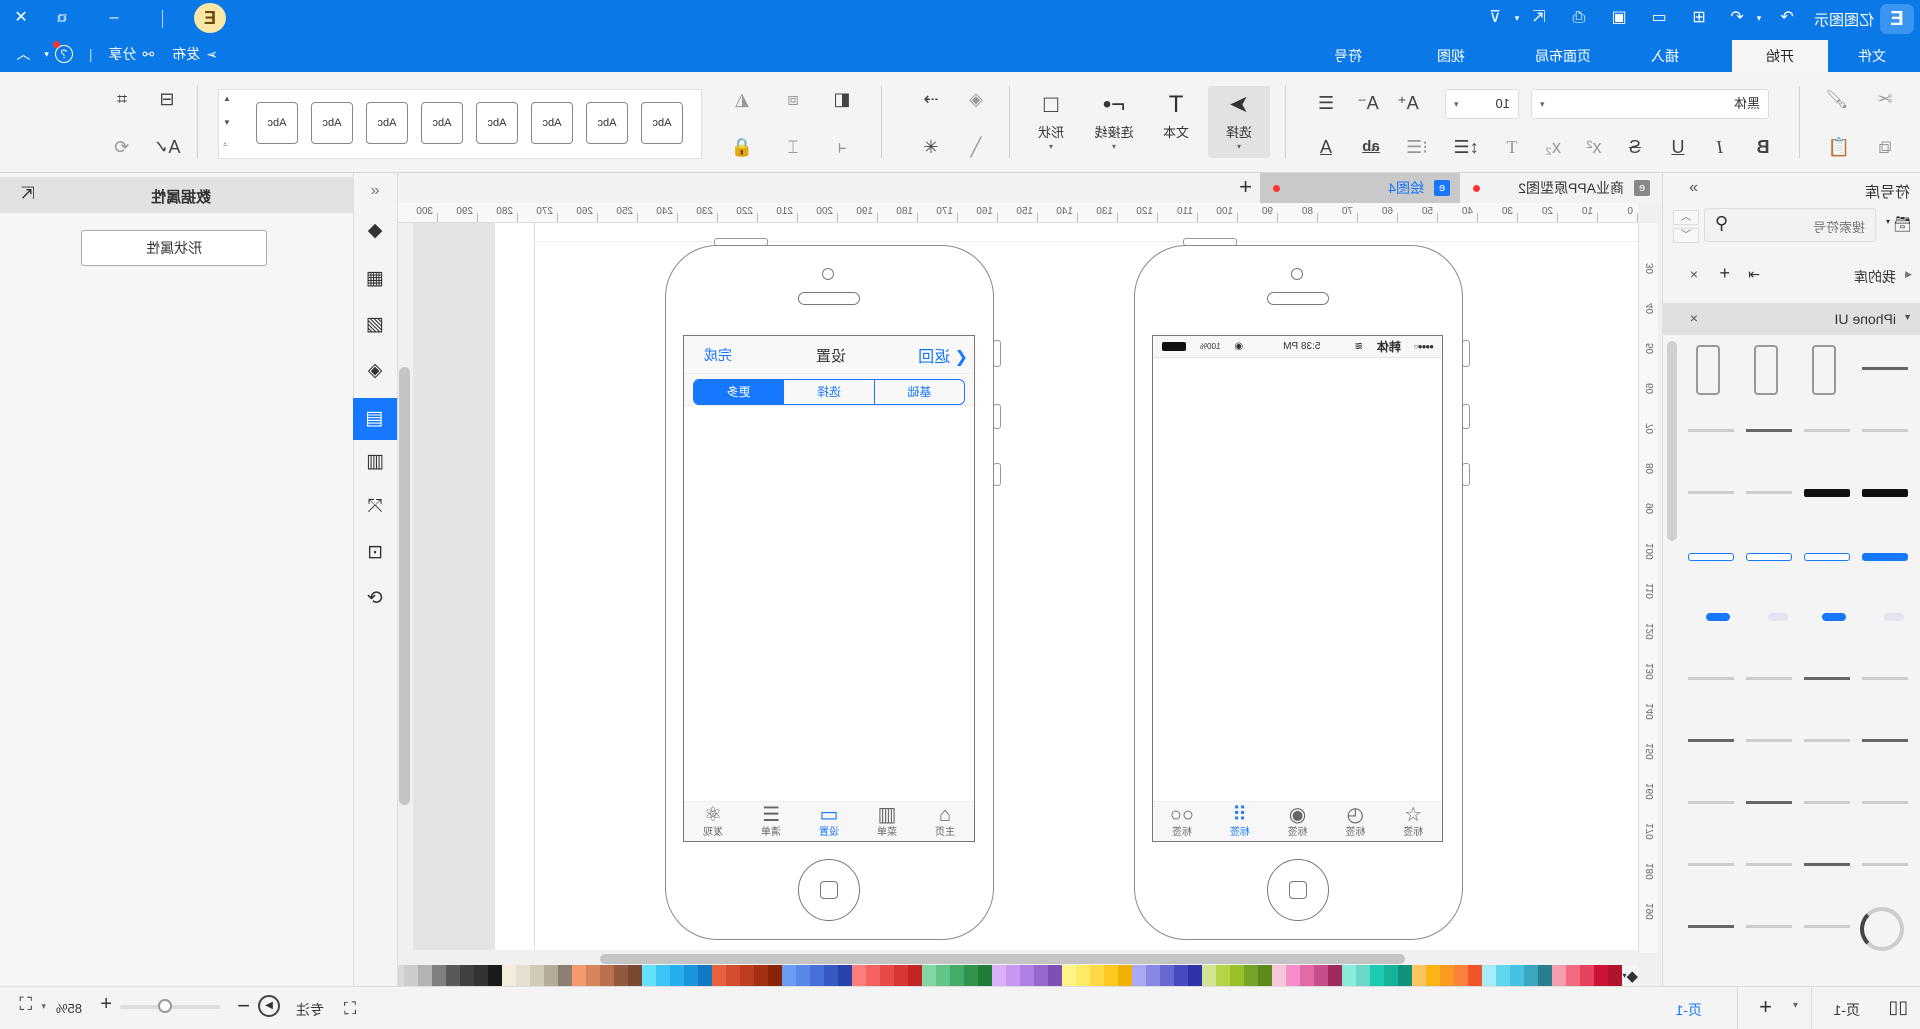 This screenshot has width=1920, height=1029. What do you see at coordinates (1665, 56) in the screenshot?
I see `menu-tab: 插入` at bounding box center [1665, 56].